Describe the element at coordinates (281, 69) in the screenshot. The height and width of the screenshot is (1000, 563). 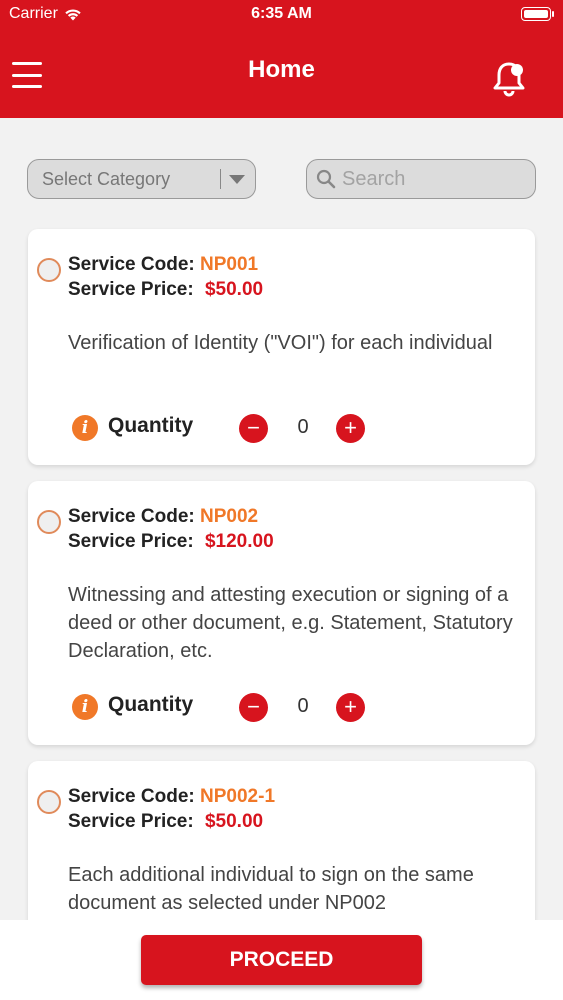
I see `page-title: Home` at that location.